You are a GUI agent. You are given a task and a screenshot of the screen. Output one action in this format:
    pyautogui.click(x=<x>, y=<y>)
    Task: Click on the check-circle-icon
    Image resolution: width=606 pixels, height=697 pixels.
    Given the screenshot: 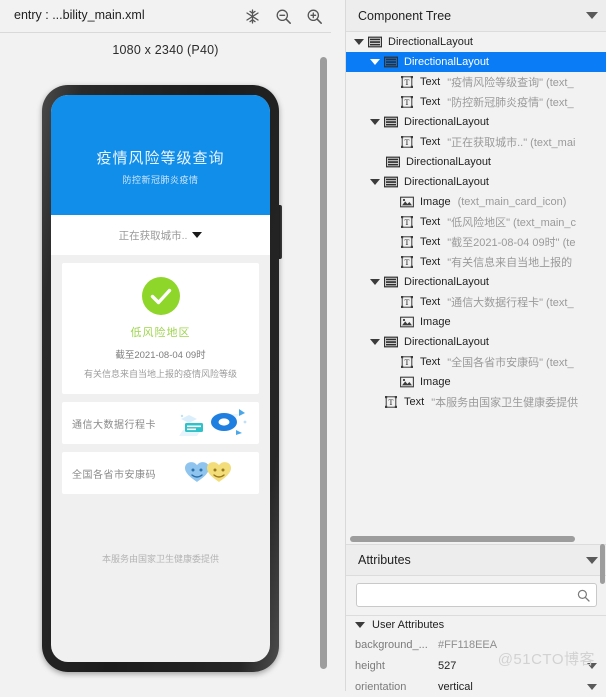 What is the action you would take?
    pyautogui.click(x=160, y=296)
    